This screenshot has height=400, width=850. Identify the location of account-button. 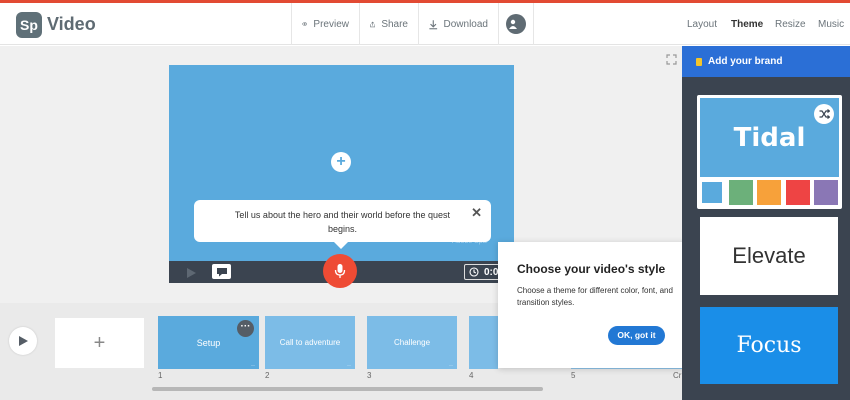
(516, 24).